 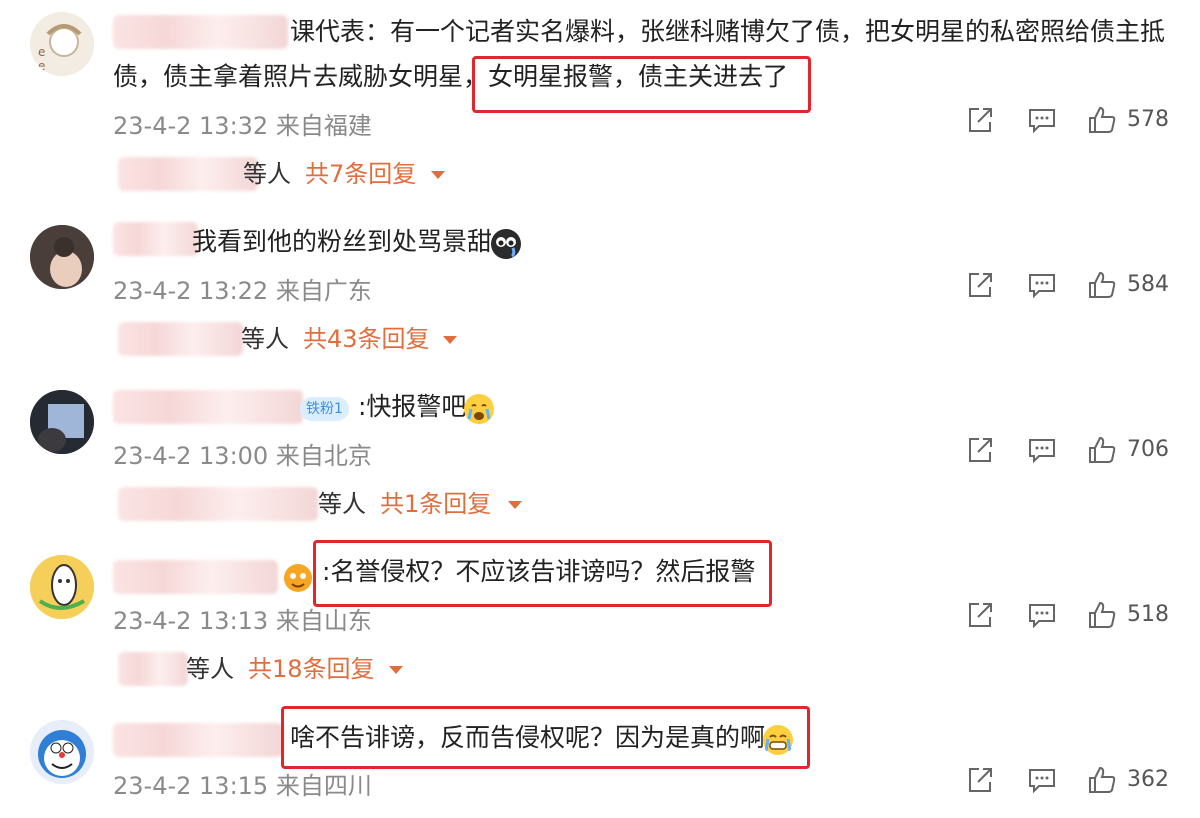 What do you see at coordinates (191, 786) in the screenshot?
I see `comment-time: 23-4-2 13:15` at bounding box center [191, 786].